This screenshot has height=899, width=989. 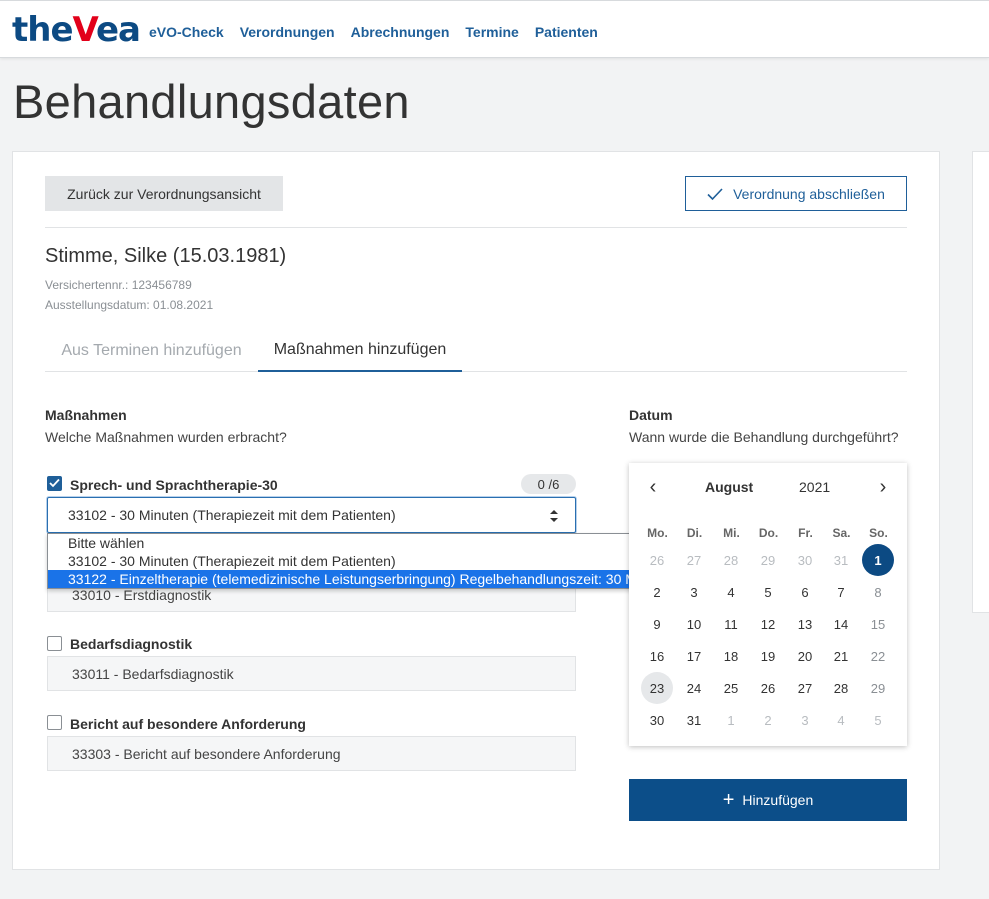 What do you see at coordinates (805, 656) in the screenshot?
I see `calendar-day: 20` at bounding box center [805, 656].